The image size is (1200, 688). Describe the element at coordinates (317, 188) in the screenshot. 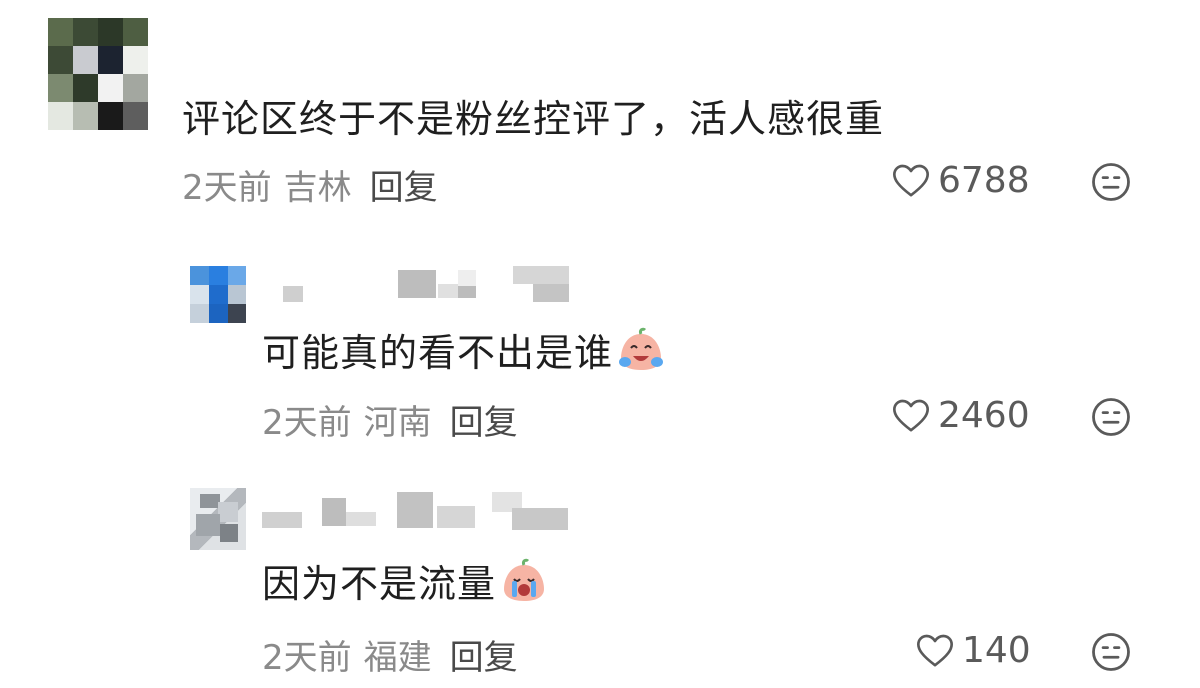

I see `comment-location: 吉林` at that location.